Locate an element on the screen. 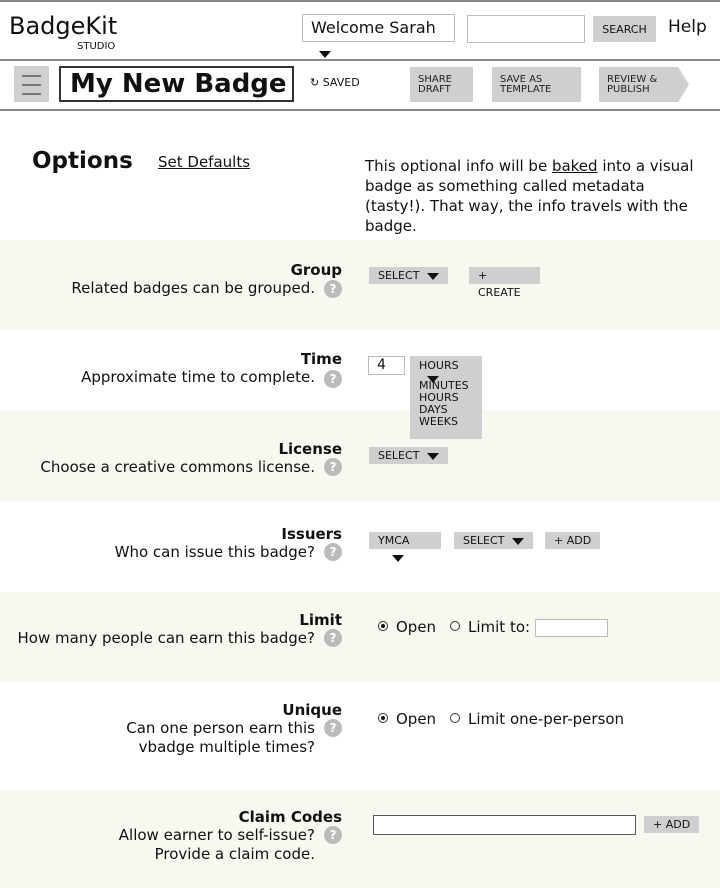  issuers-desc: Who can issue this badge? is located at coordinates (214, 552).